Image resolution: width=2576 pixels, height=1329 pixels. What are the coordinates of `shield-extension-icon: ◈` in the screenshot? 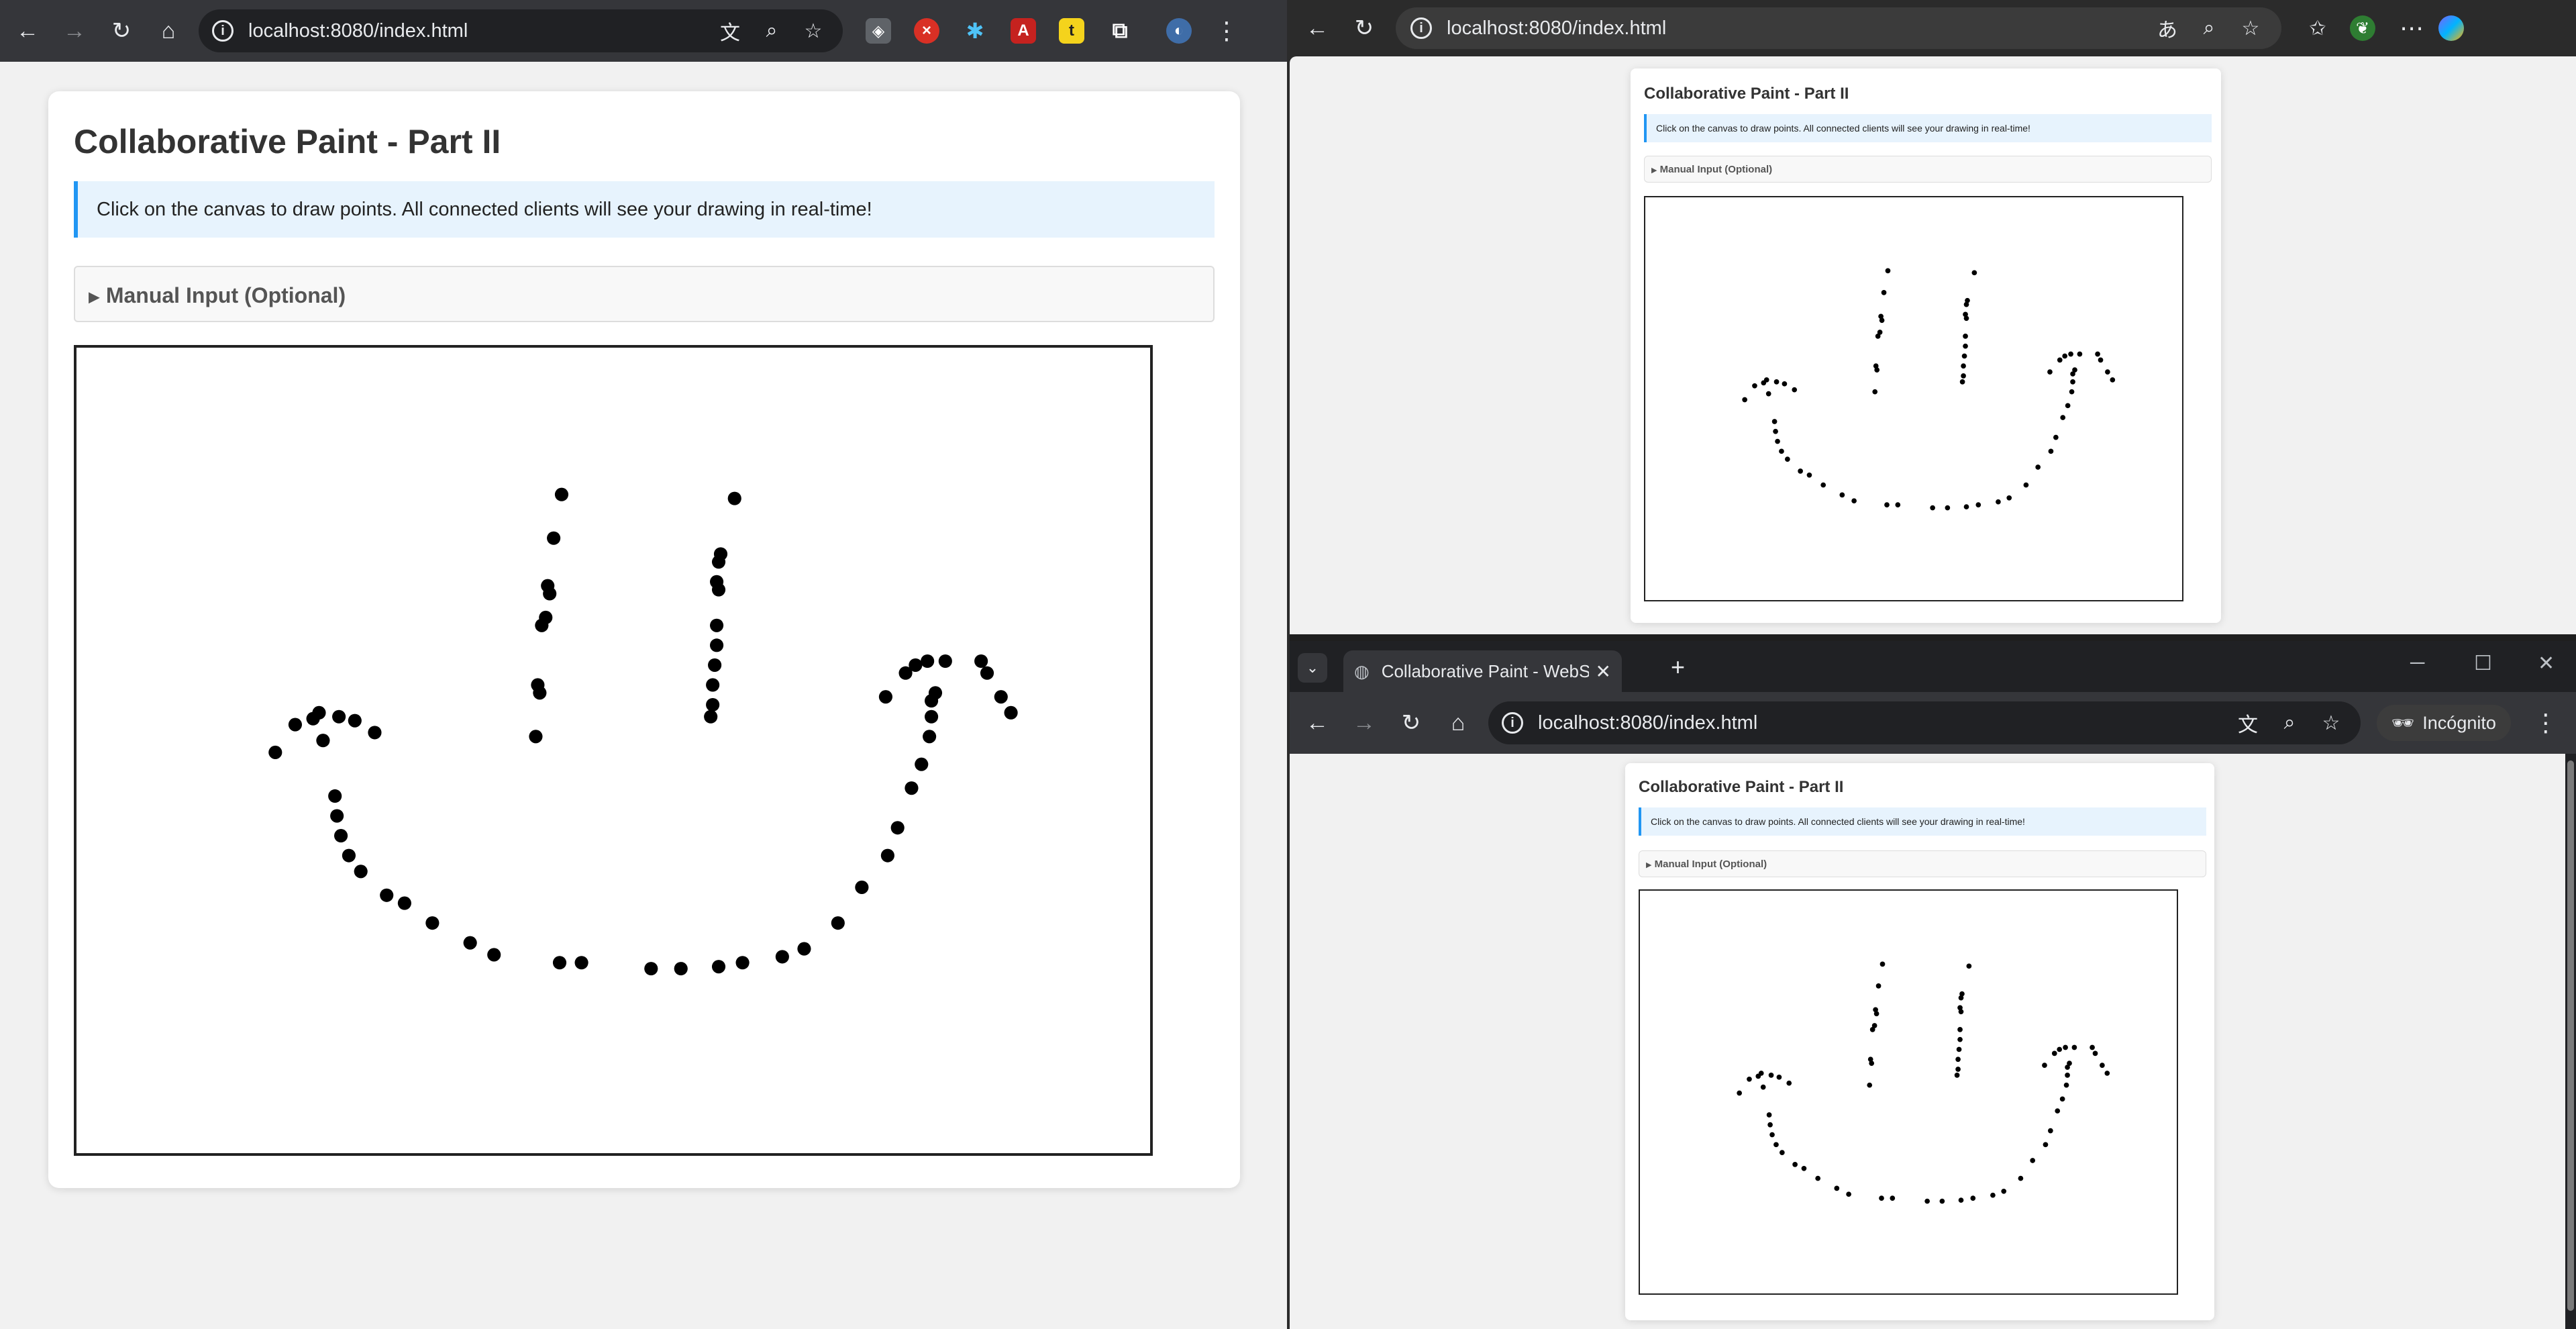 It's located at (878, 31).